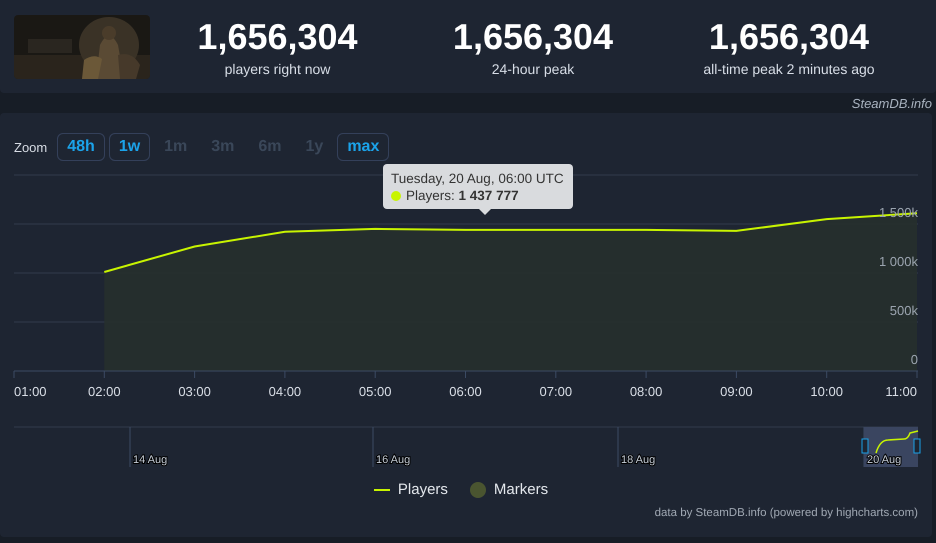  What do you see at coordinates (465, 391) in the screenshot?
I see `axis-label: 06:00` at bounding box center [465, 391].